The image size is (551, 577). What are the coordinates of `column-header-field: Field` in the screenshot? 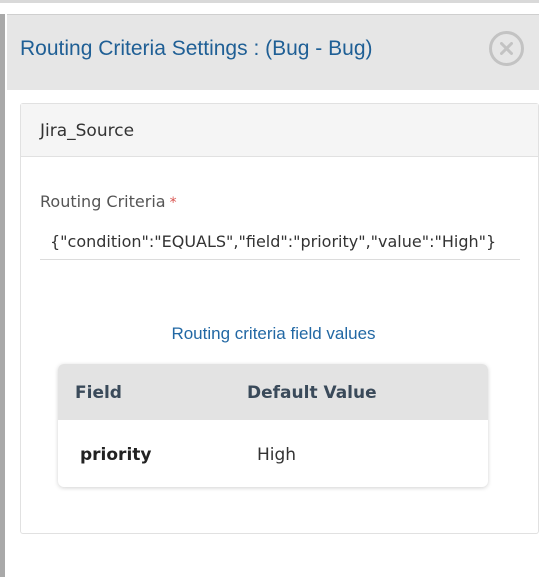 It's located at (98, 393).